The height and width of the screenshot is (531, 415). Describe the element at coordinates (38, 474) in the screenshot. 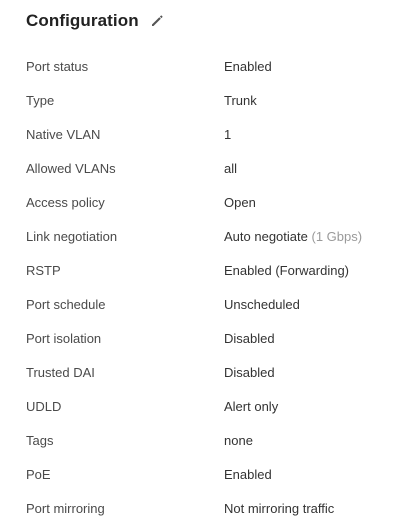

I see `label-poe: PoE` at that location.